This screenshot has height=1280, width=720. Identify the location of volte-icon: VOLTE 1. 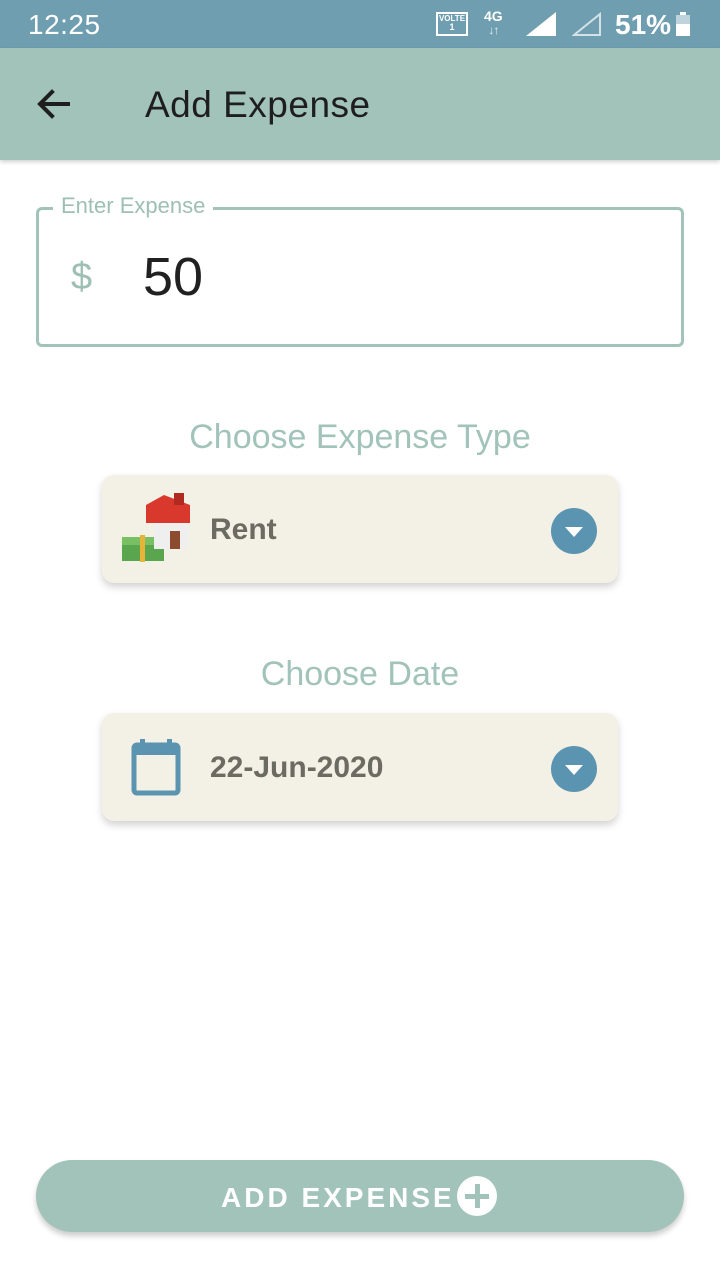
(452, 24).